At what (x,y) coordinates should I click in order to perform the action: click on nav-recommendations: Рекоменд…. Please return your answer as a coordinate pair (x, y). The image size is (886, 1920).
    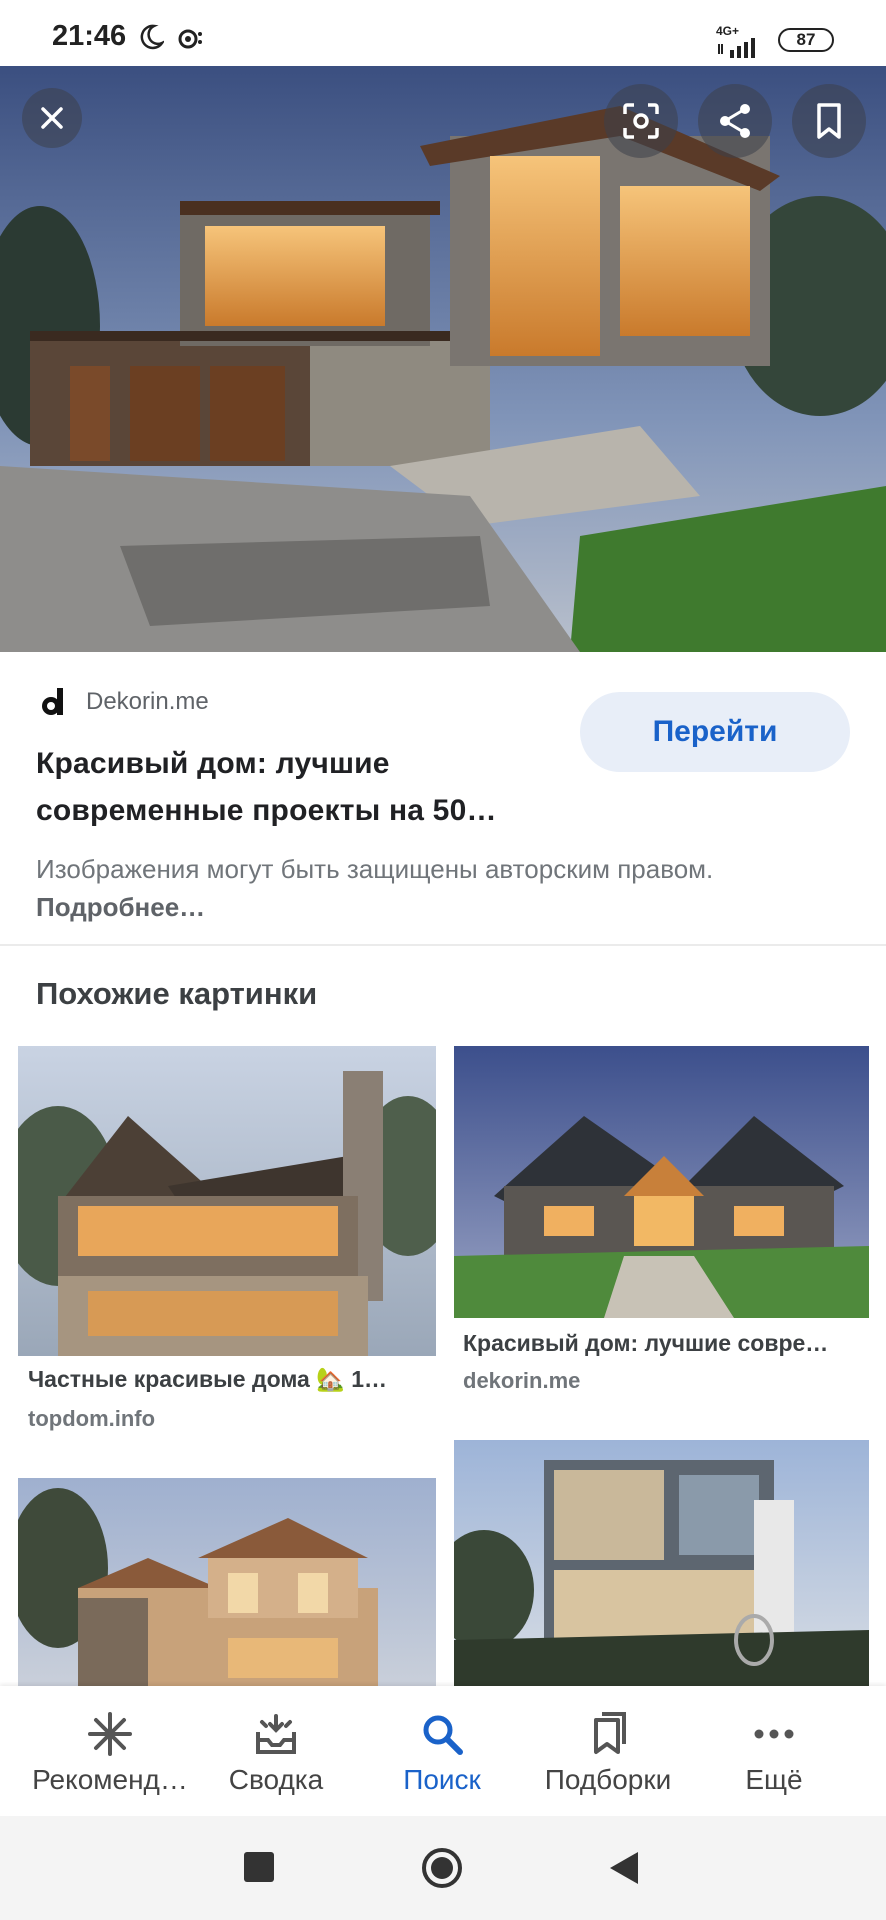
    Looking at the image, I should click on (110, 1751).